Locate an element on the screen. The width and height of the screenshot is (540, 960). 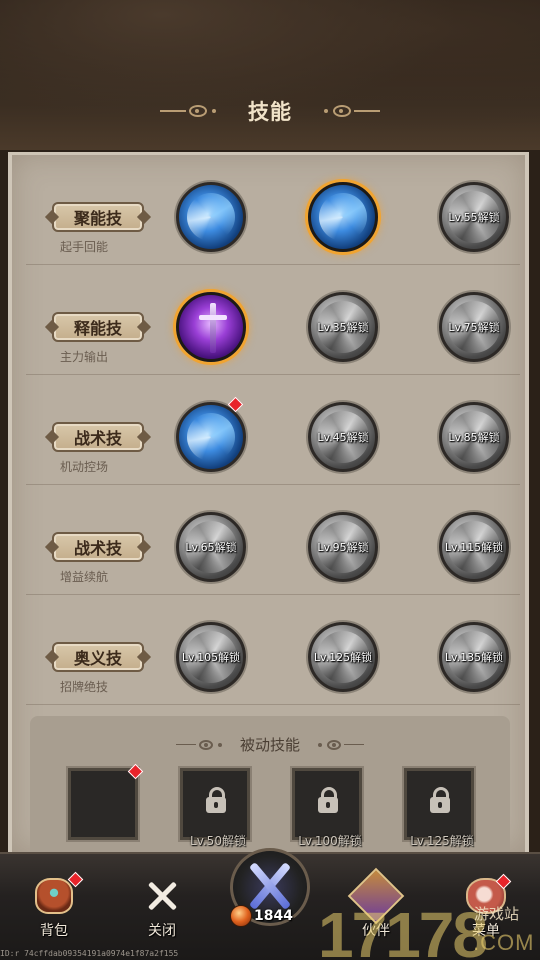
passive-unlock-label: Lv.125解锁 is located at coordinates (442, 841).